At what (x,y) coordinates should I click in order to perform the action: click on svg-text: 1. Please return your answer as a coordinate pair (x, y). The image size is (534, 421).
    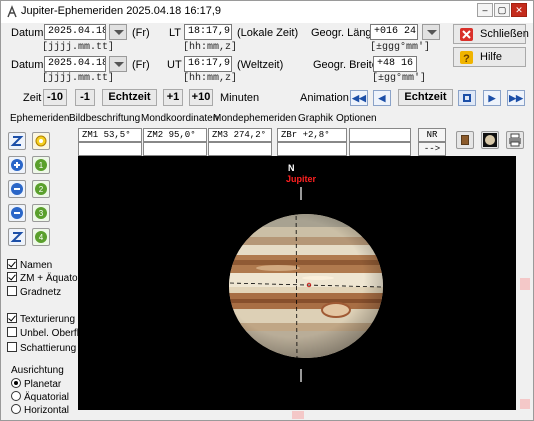
    Looking at the image, I should click on (41, 165).